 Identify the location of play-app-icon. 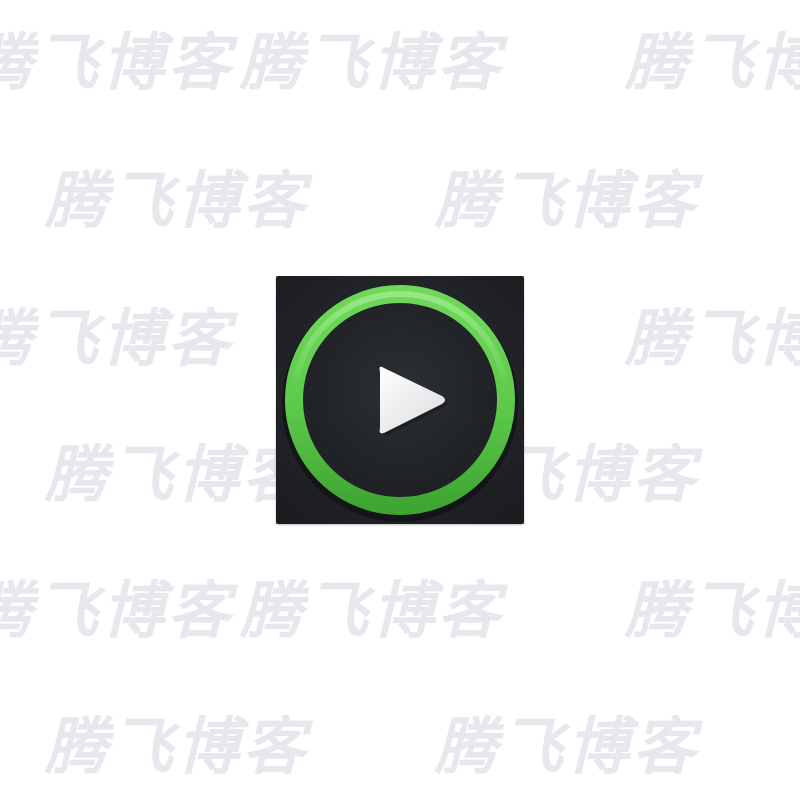
(400, 400).